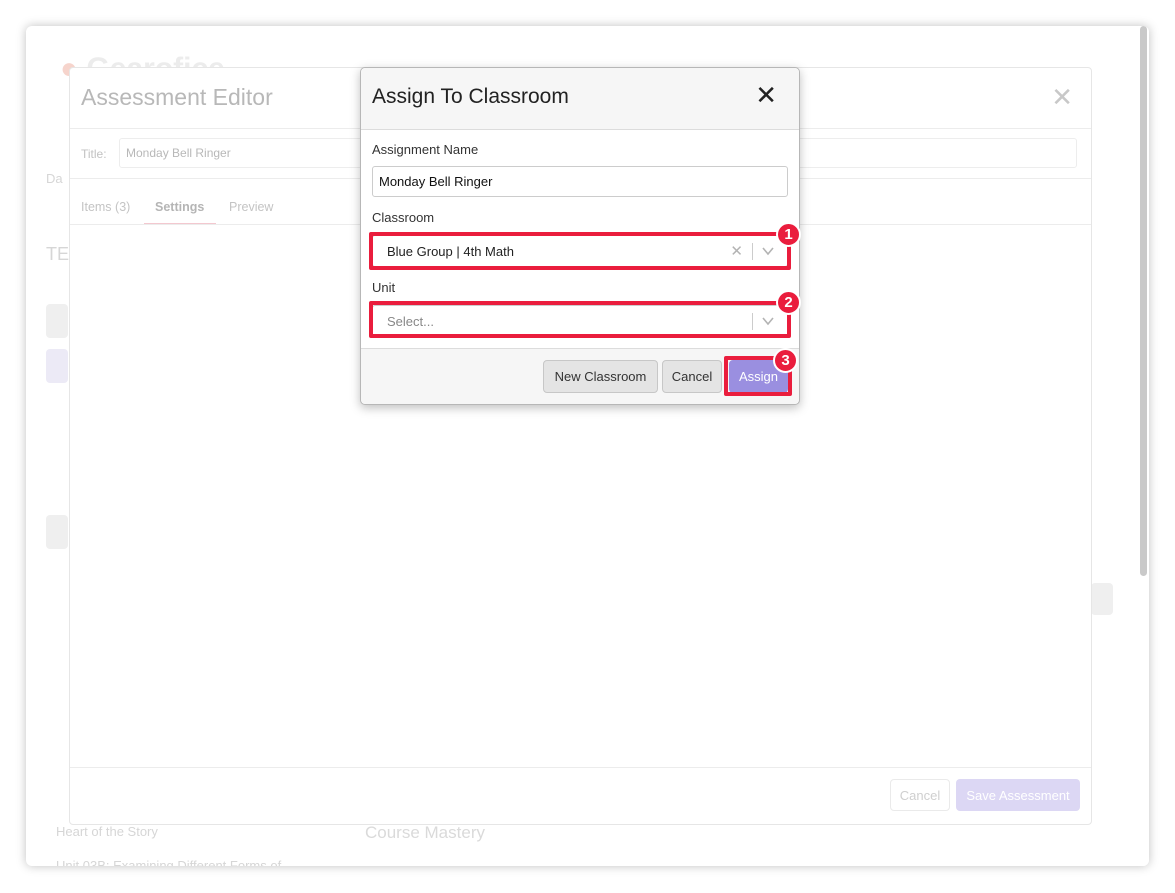 The height and width of the screenshot is (893, 1175). What do you see at coordinates (788, 234) in the screenshot?
I see `step-badge-1: 1` at bounding box center [788, 234].